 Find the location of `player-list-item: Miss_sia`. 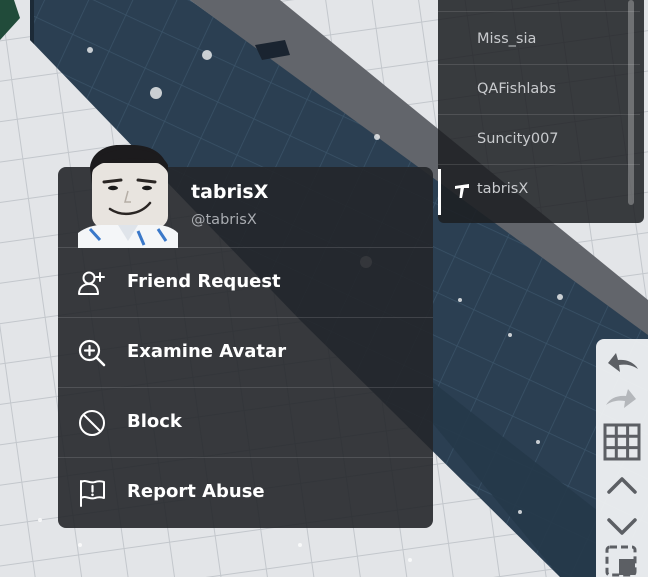

player-list-item: Miss_sia is located at coordinates (539, 40).